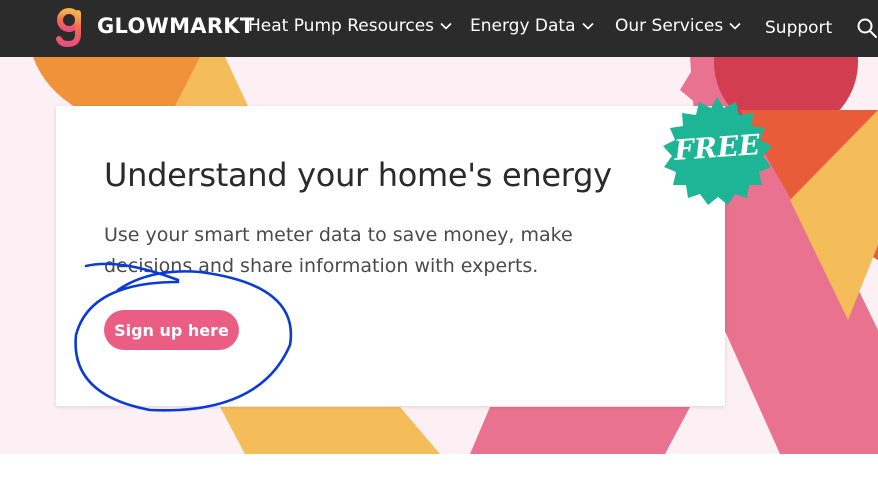 The height and width of the screenshot is (484, 878). Describe the element at coordinates (70, 28) in the screenshot. I see `glowmarkt-logo-icon` at that location.